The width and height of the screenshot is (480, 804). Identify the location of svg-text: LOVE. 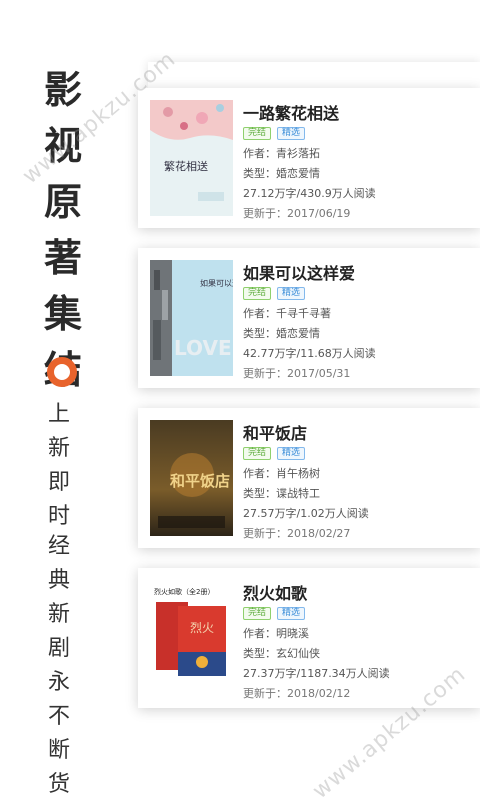
(203, 348).